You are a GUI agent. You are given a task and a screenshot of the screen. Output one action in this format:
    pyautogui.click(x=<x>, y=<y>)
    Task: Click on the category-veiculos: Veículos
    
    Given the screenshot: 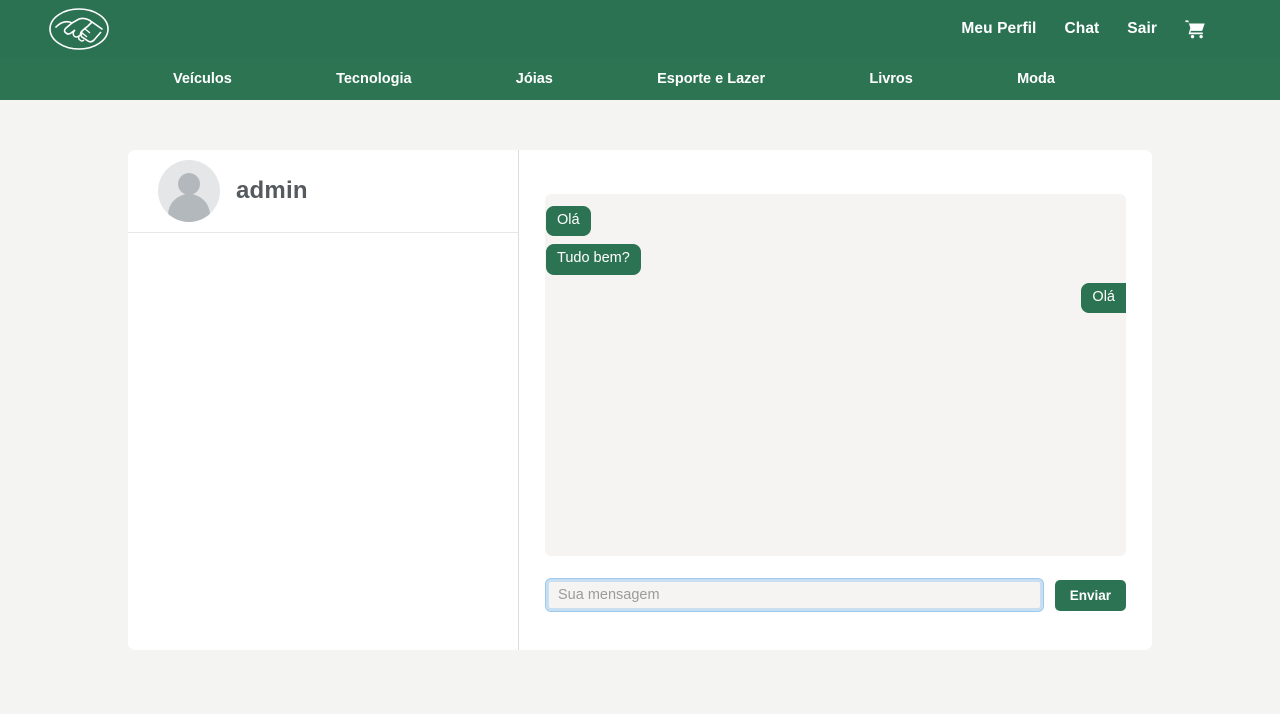 What is the action you would take?
    pyautogui.click(x=202, y=79)
    